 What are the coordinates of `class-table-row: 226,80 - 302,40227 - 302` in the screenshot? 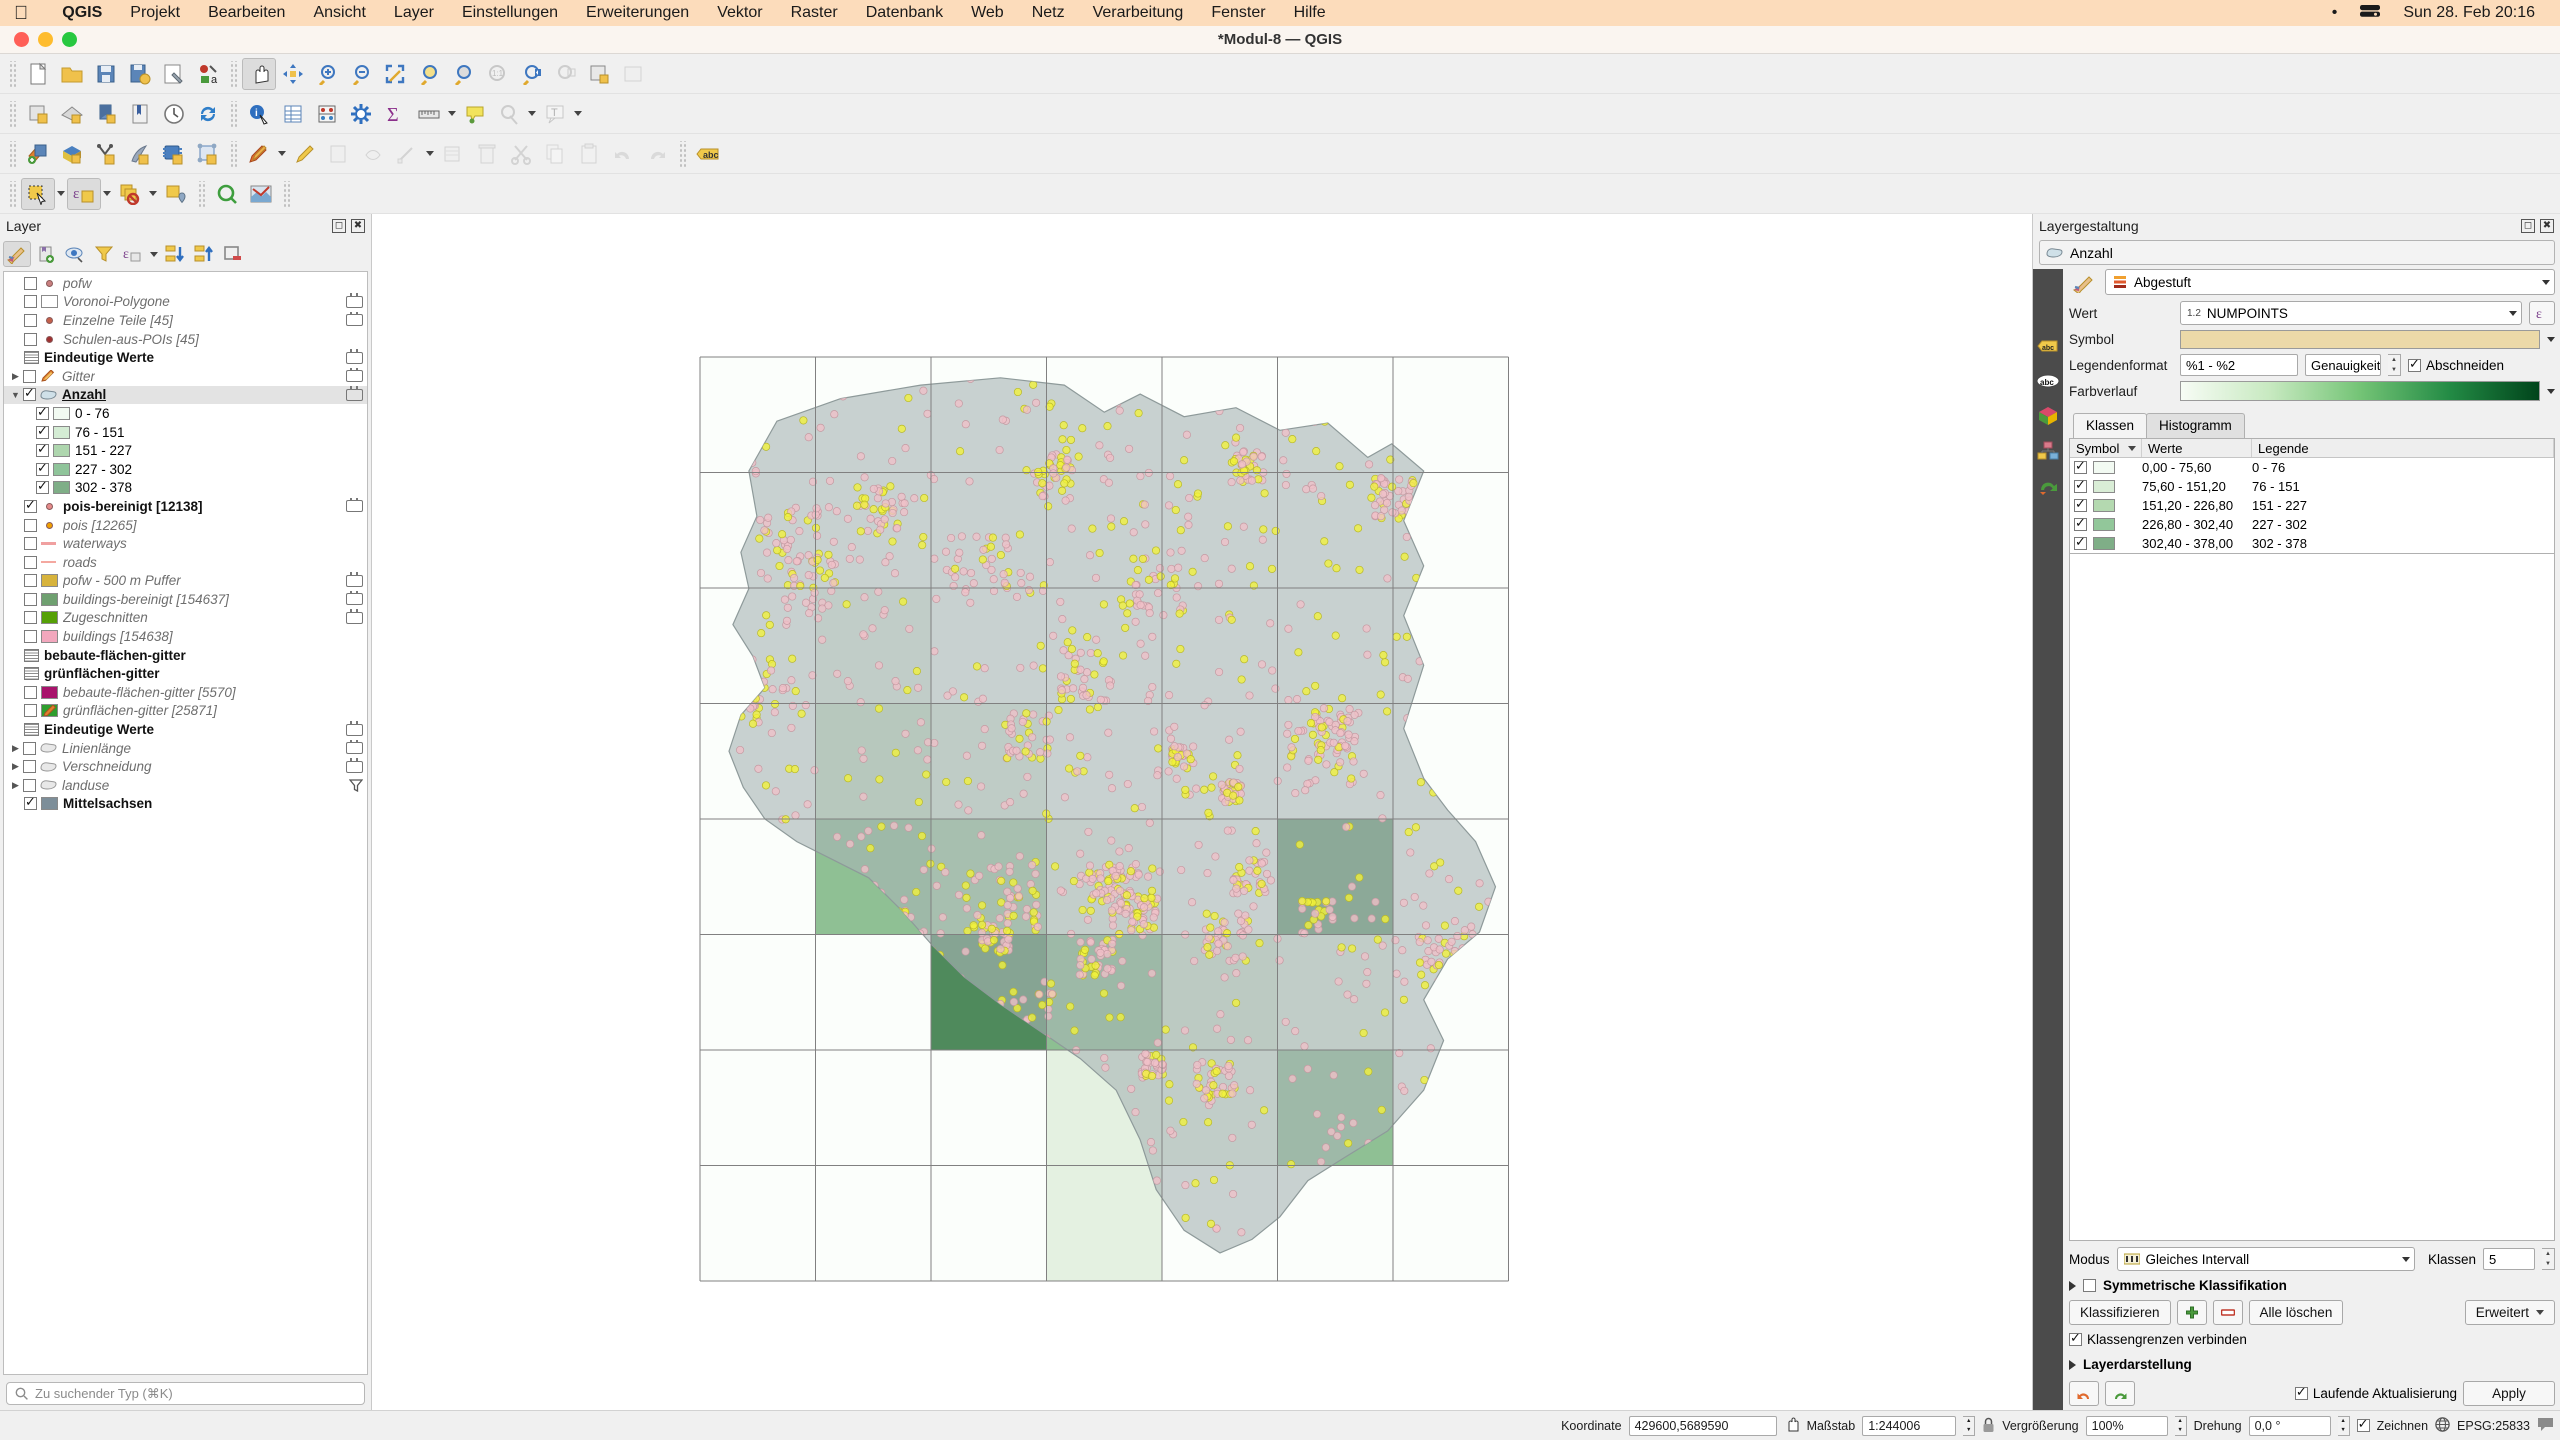 It's located at (2312, 524).